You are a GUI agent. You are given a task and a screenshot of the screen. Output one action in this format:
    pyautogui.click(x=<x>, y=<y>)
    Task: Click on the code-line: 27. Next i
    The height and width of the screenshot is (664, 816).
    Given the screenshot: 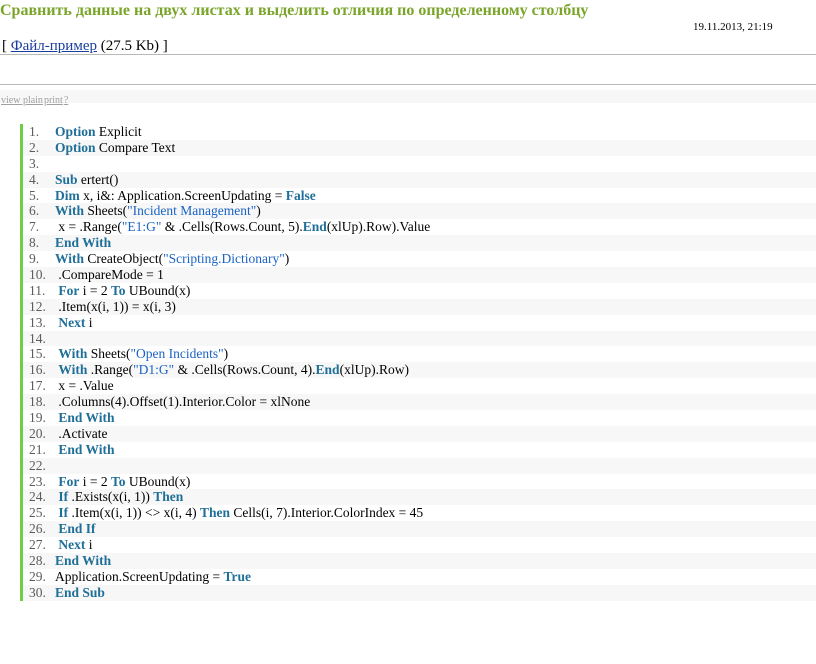 What is the action you would take?
    pyautogui.click(x=419, y=545)
    